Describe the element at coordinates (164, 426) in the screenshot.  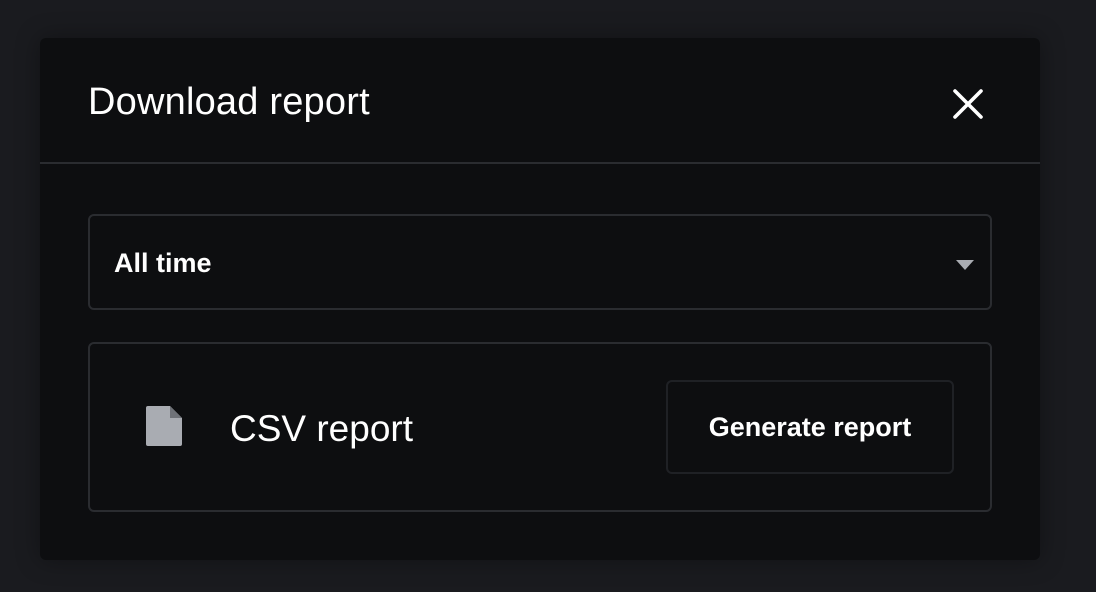
I see `file-icon` at that location.